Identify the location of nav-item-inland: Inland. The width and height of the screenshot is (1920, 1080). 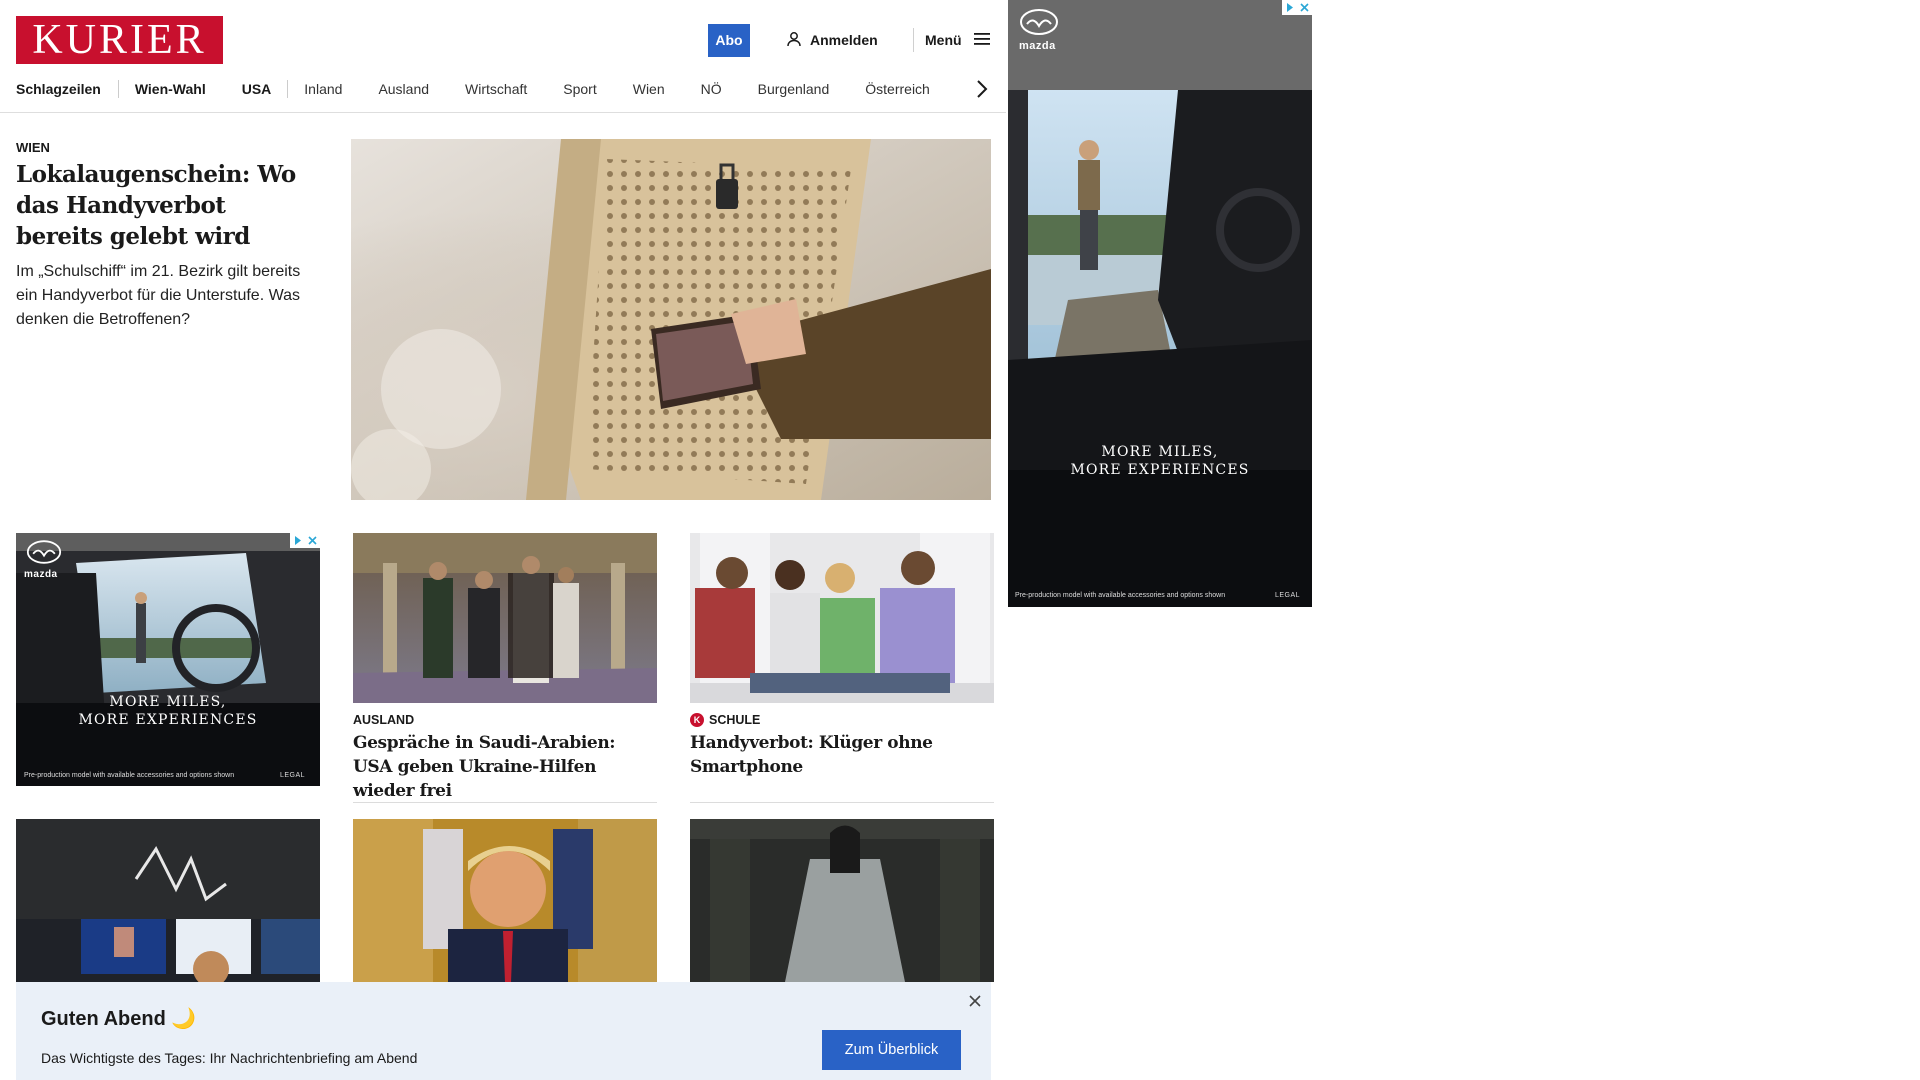
(323, 89).